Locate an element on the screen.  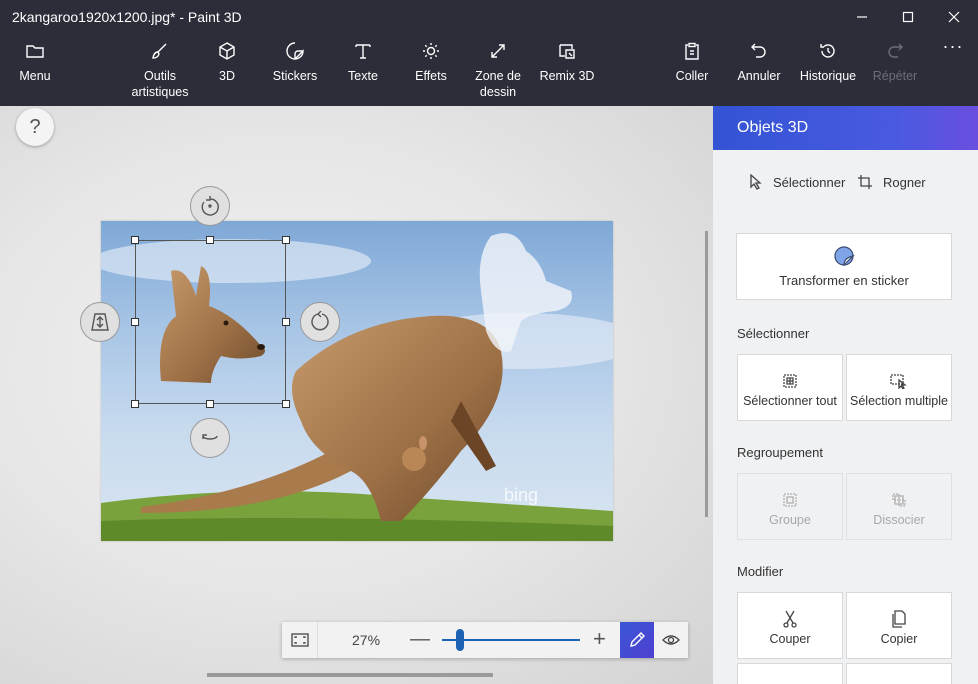
3d-button: 3D is located at coordinates (227, 70).